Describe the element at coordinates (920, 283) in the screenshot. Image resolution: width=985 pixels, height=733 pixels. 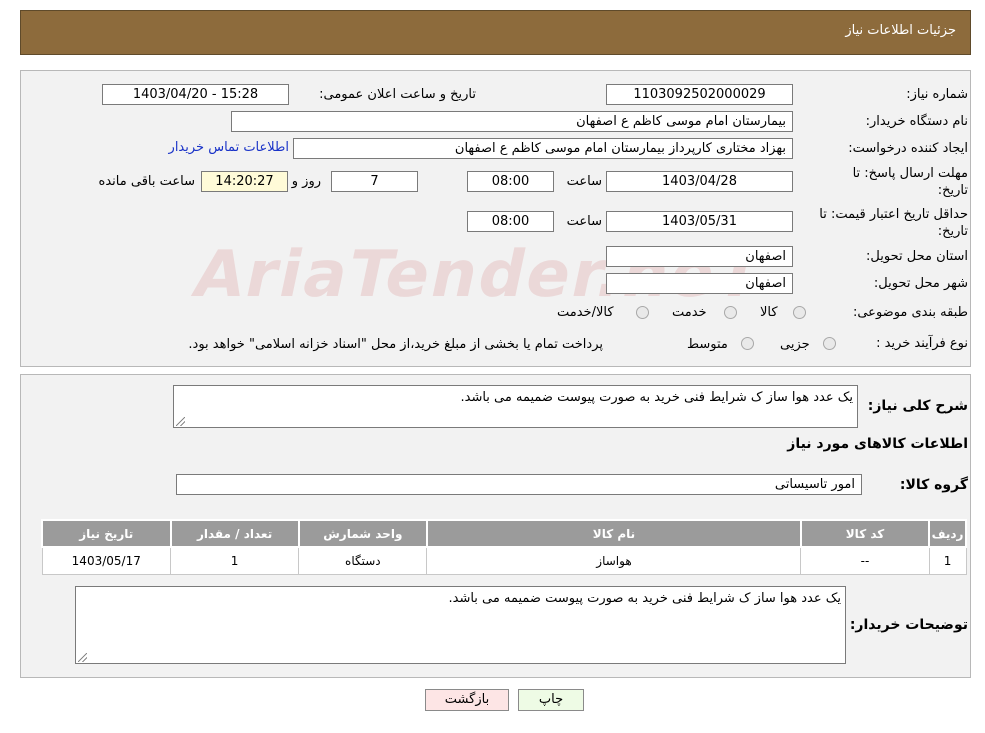
I see `city-label: شهر محل تحویل:` at that location.